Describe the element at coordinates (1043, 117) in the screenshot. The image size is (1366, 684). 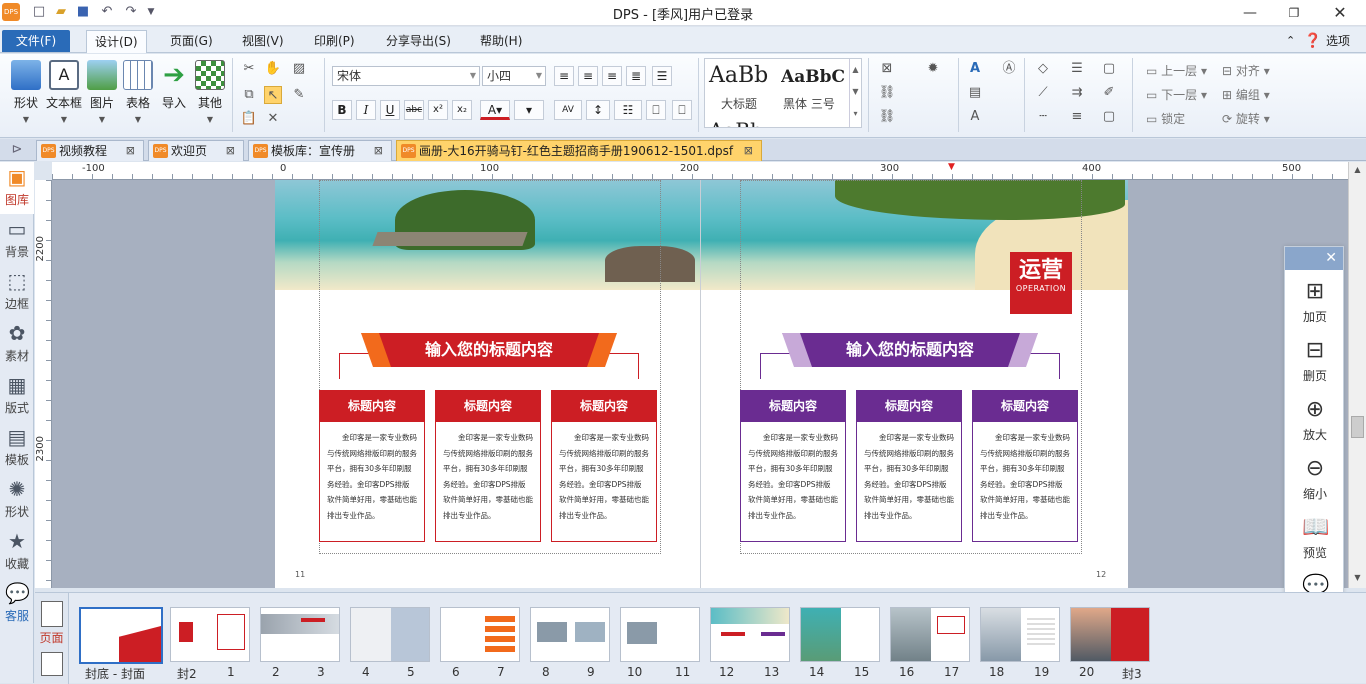
I see `line-style-icon: ┄` at that location.